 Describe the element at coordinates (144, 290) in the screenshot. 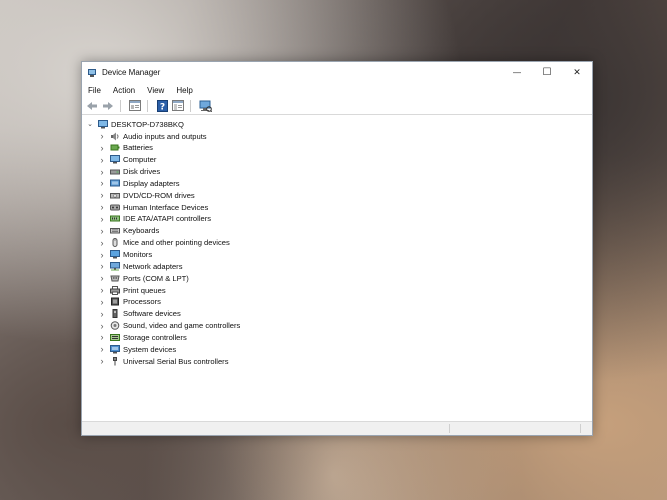

I see `tree-item-label: Print queues` at that location.